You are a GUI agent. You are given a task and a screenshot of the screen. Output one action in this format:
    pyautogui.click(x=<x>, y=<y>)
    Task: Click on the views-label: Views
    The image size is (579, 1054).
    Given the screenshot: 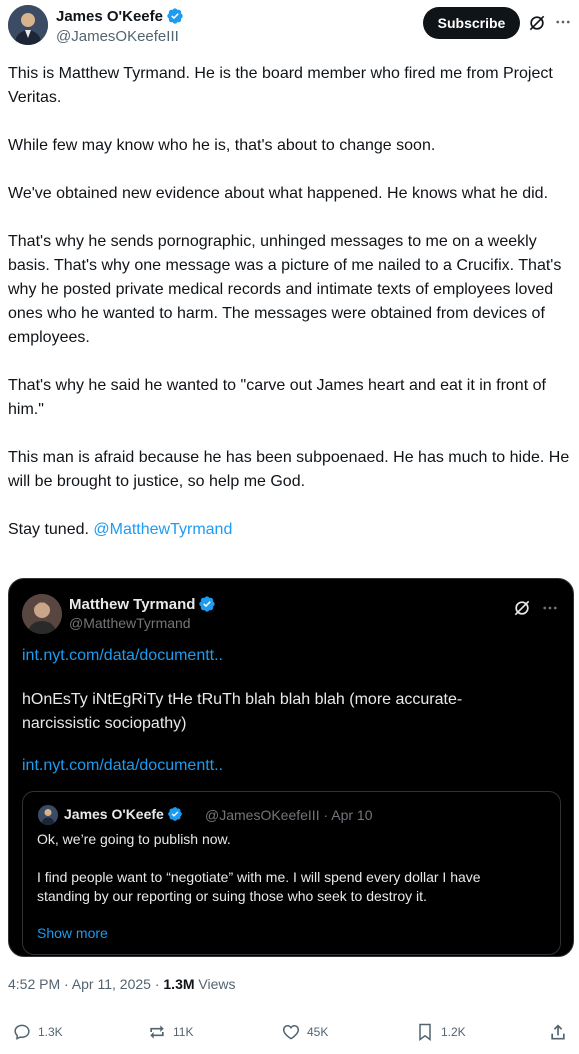 What is the action you would take?
    pyautogui.click(x=215, y=984)
    